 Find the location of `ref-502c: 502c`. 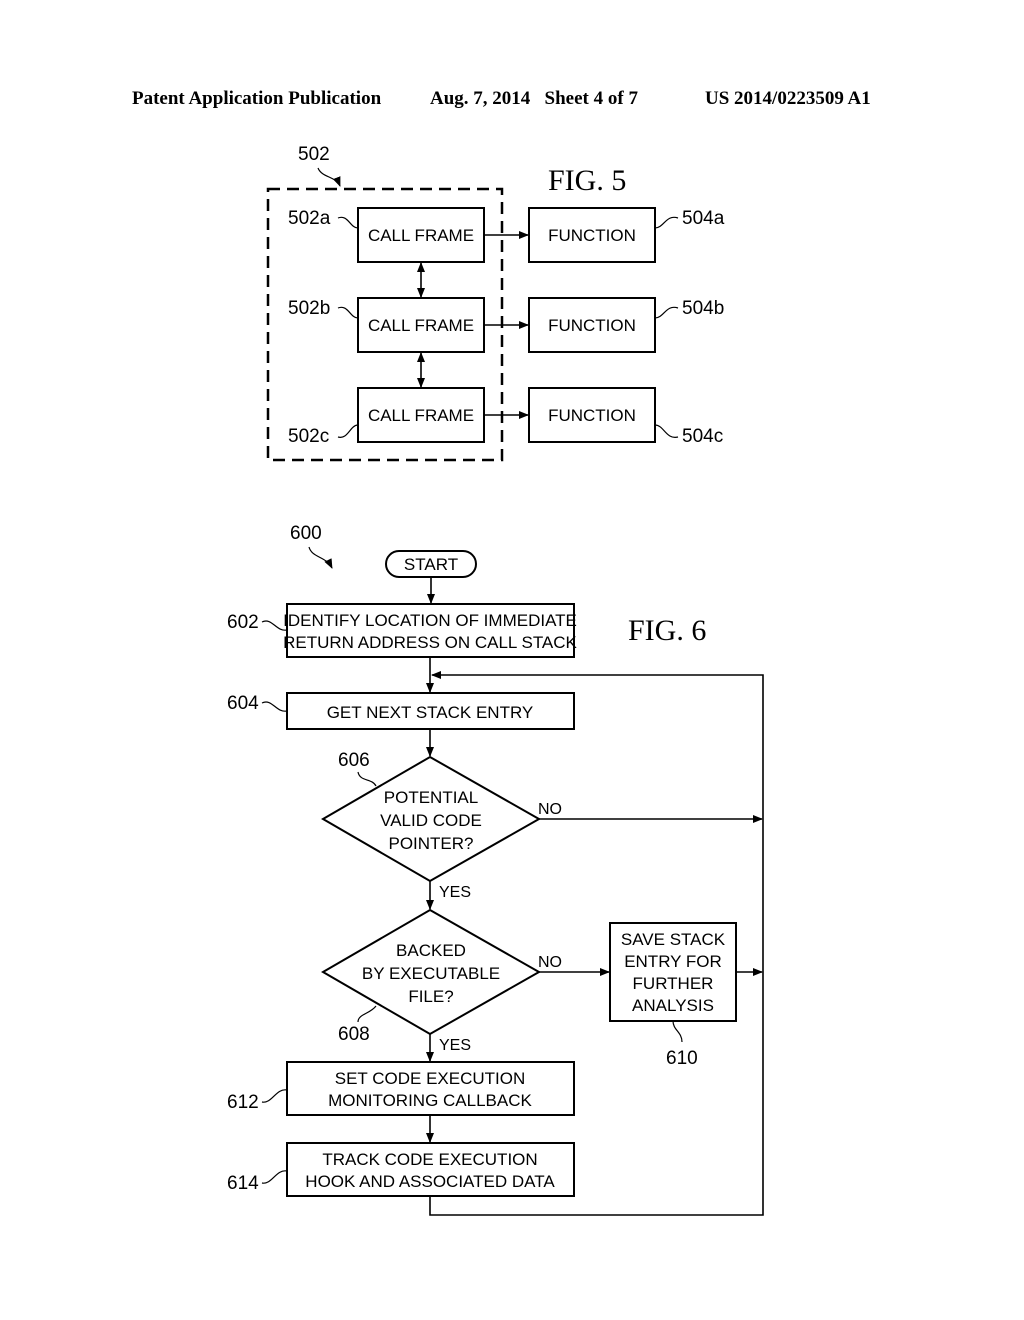

ref-502c: 502c is located at coordinates (308, 436).